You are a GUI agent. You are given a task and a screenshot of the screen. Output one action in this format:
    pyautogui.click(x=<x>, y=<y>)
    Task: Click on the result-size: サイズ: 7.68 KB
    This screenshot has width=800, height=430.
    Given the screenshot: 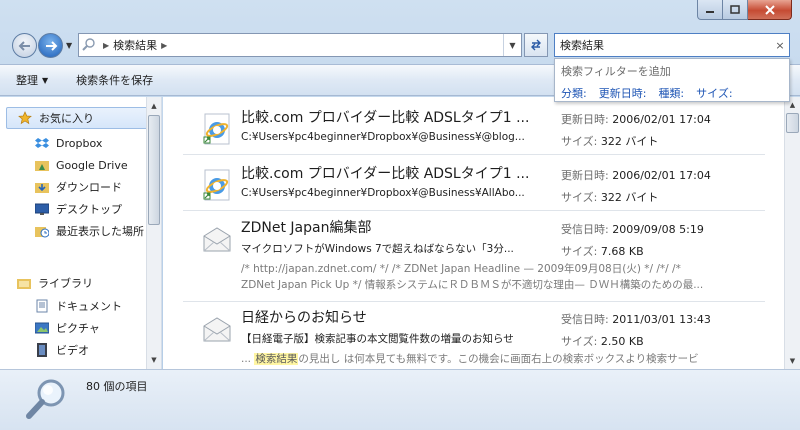 What is the action you would take?
    pyautogui.click(x=602, y=251)
    